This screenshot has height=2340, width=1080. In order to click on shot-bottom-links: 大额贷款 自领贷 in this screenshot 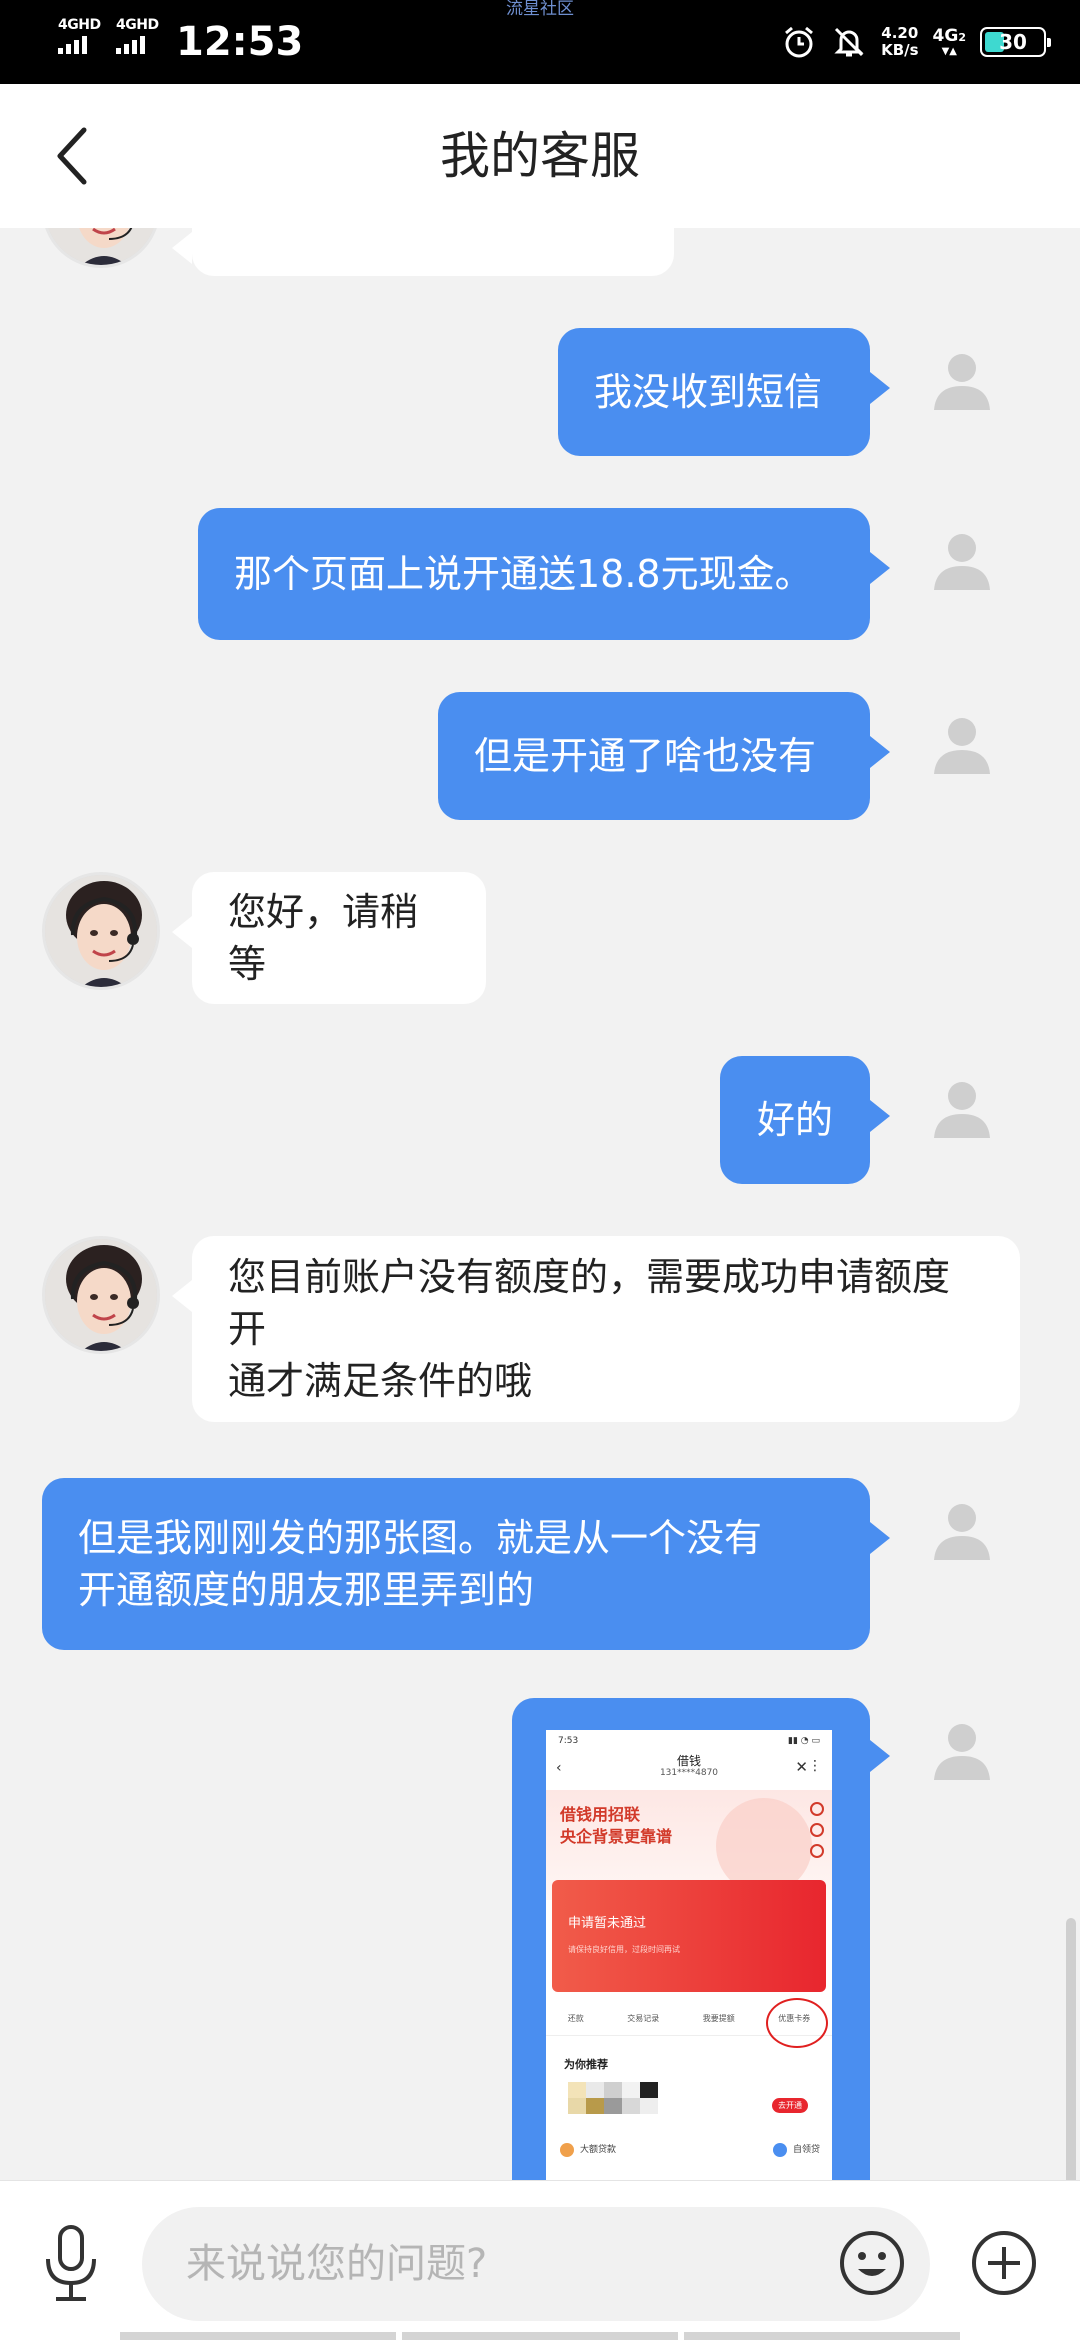, I will do `click(690, 2149)`.